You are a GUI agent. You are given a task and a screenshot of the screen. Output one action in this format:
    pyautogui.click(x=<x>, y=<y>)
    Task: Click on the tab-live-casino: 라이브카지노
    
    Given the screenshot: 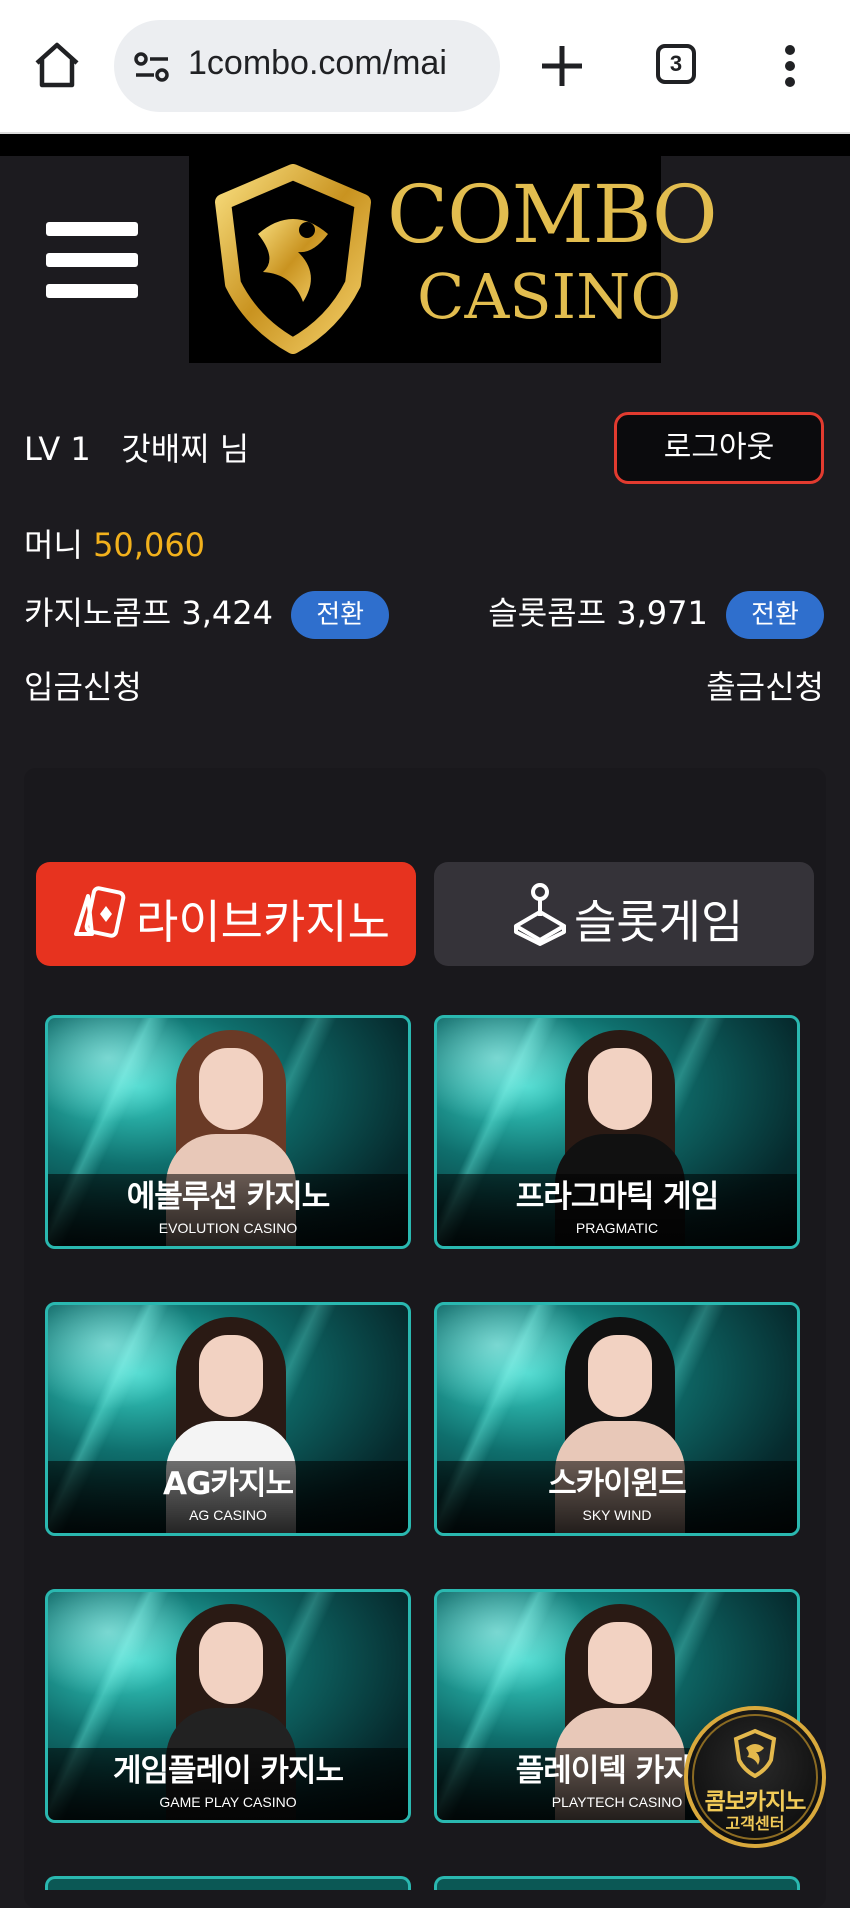 What is the action you would take?
    pyautogui.click(x=226, y=914)
    